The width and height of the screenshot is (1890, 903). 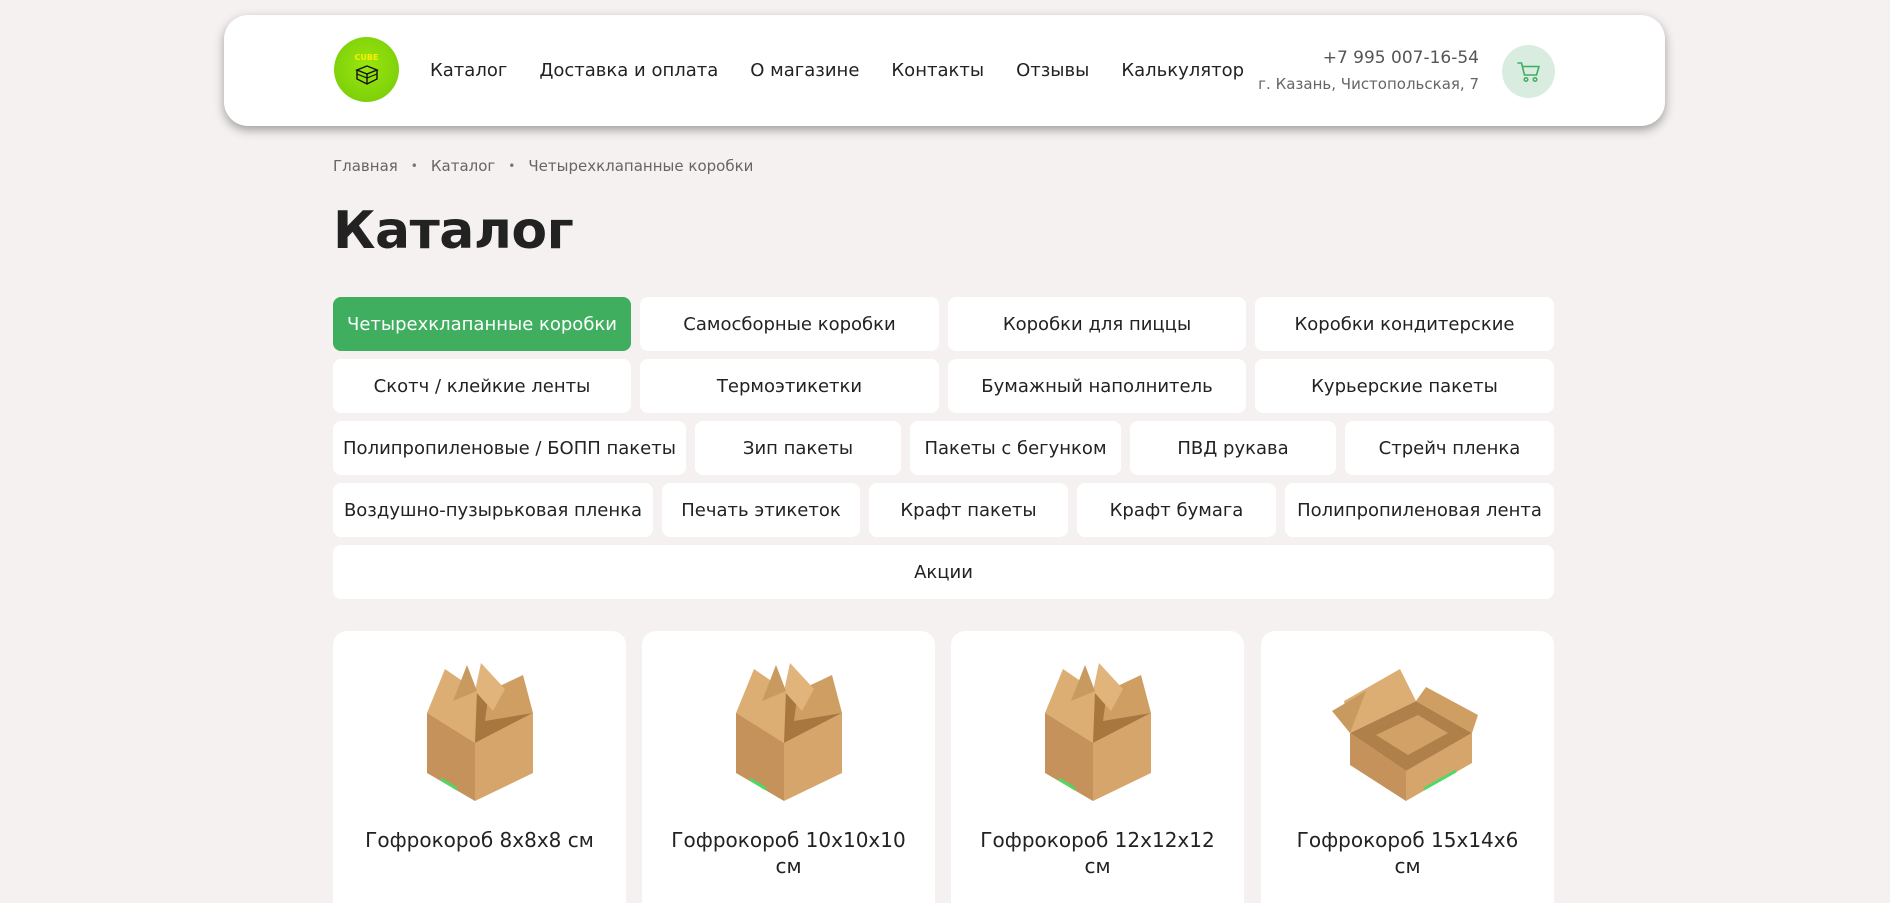 I want to click on product-card: Гофрокороб 12х12х12 см, so click(x=1097, y=767).